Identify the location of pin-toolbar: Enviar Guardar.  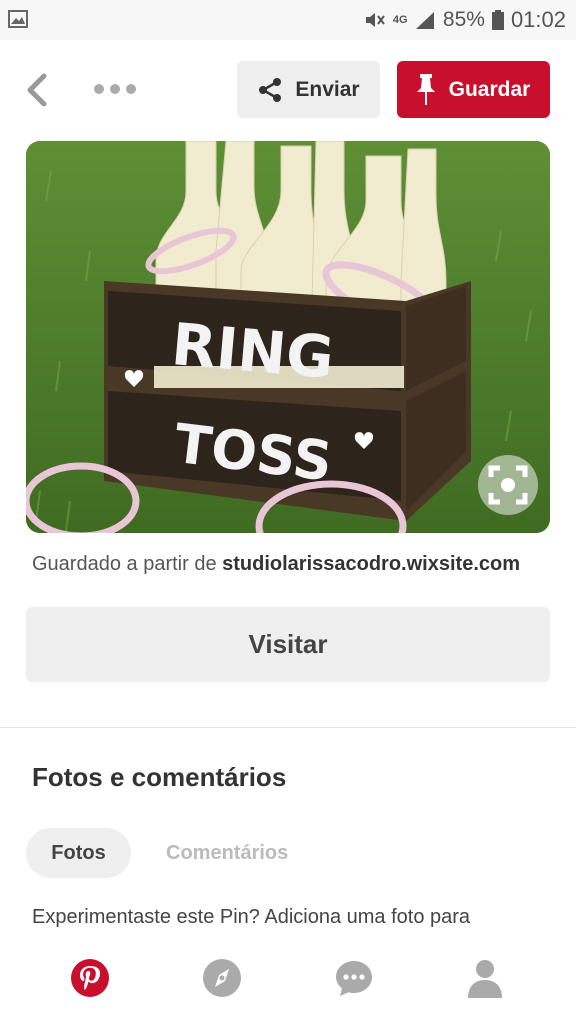
(288, 90).